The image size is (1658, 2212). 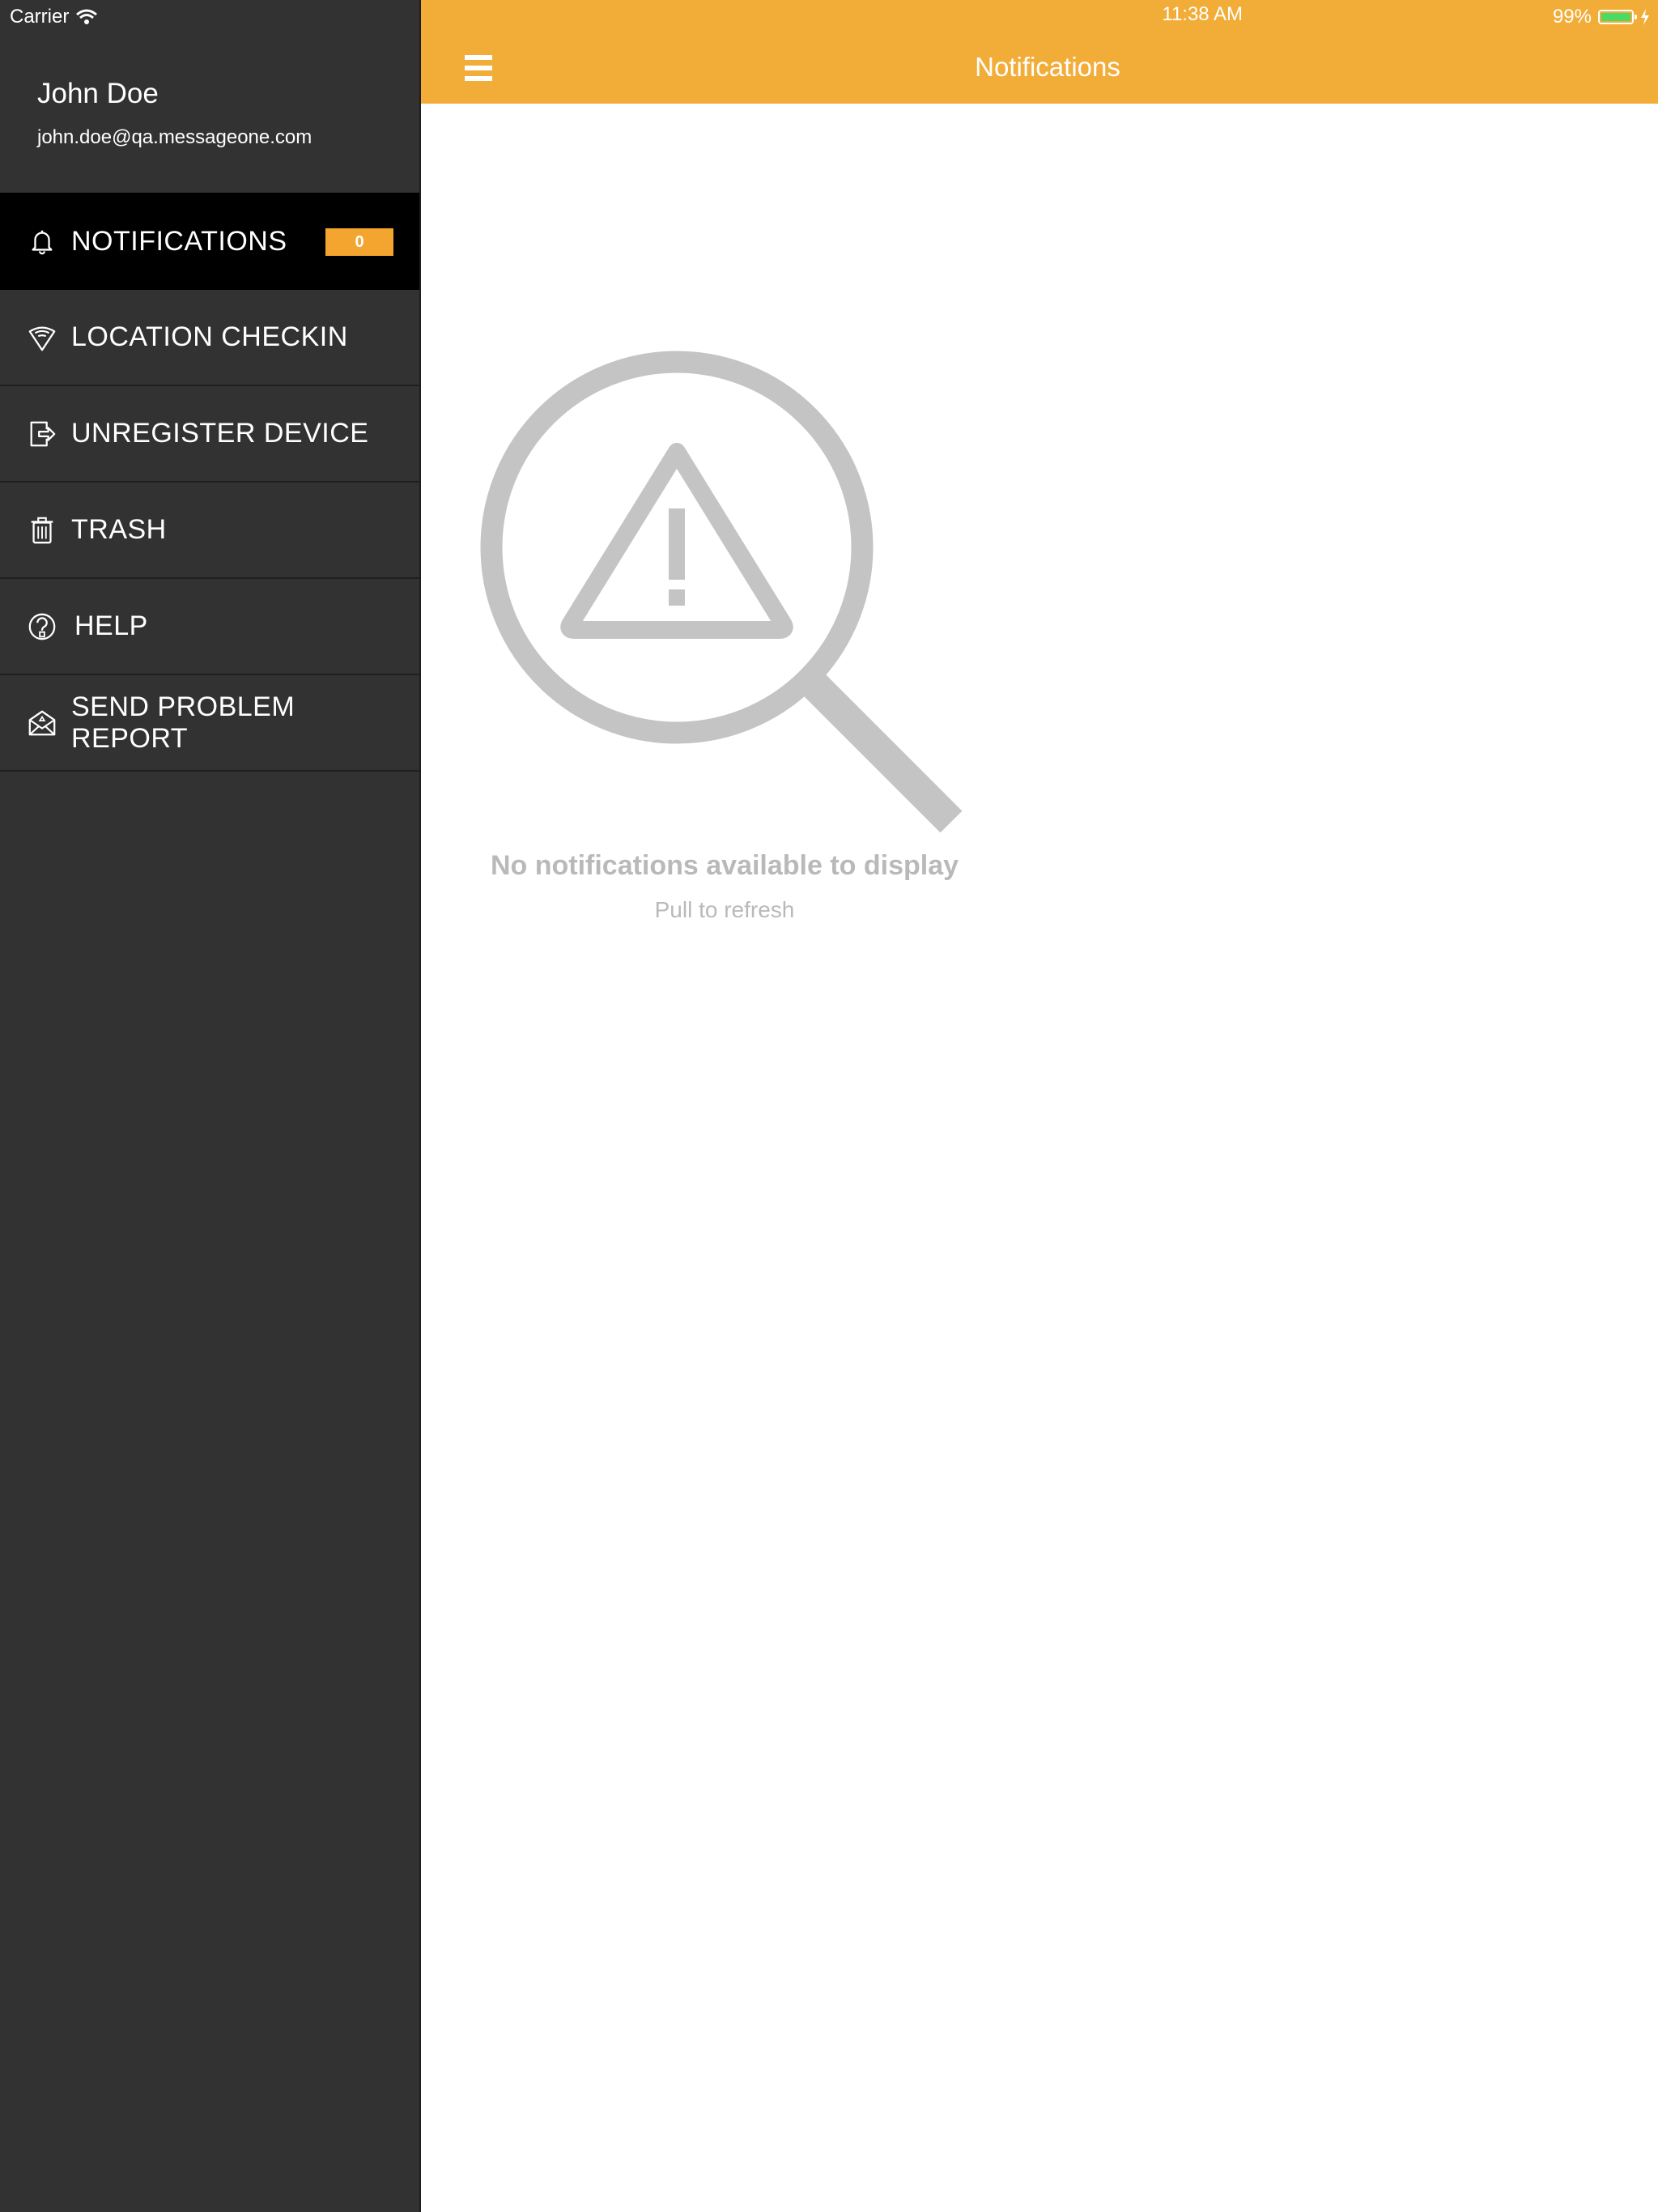 What do you see at coordinates (209, 531) in the screenshot?
I see `sidebar-item-trash: TRASH` at bounding box center [209, 531].